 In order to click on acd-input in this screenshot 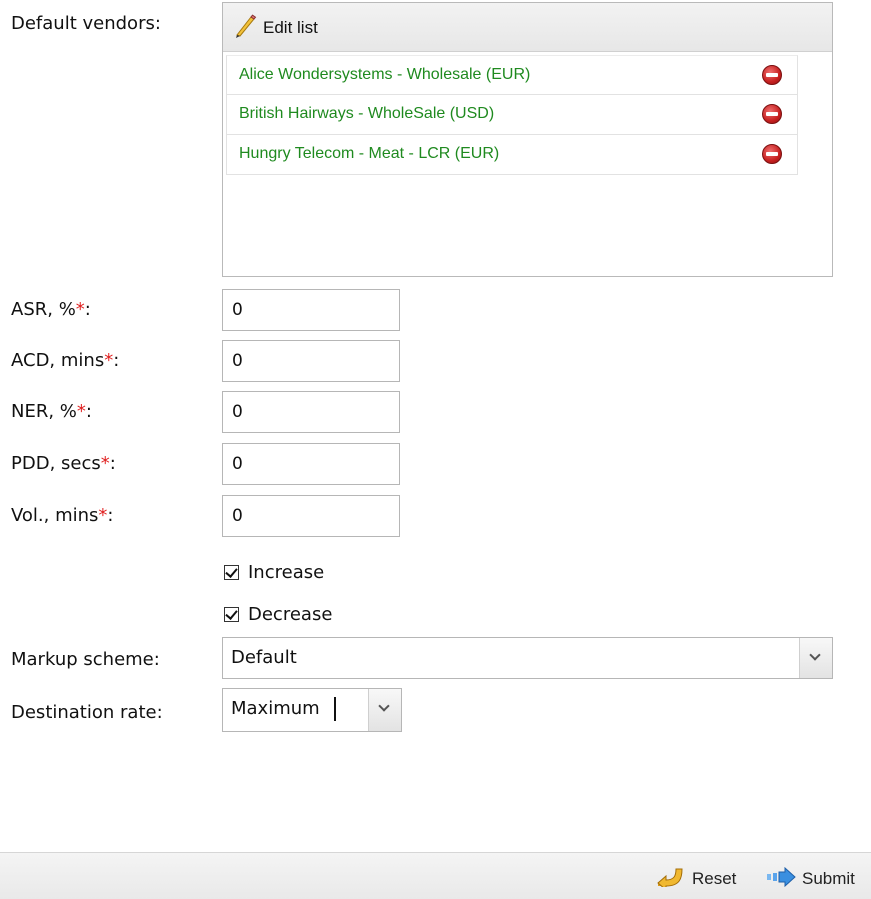, I will do `click(311, 361)`.